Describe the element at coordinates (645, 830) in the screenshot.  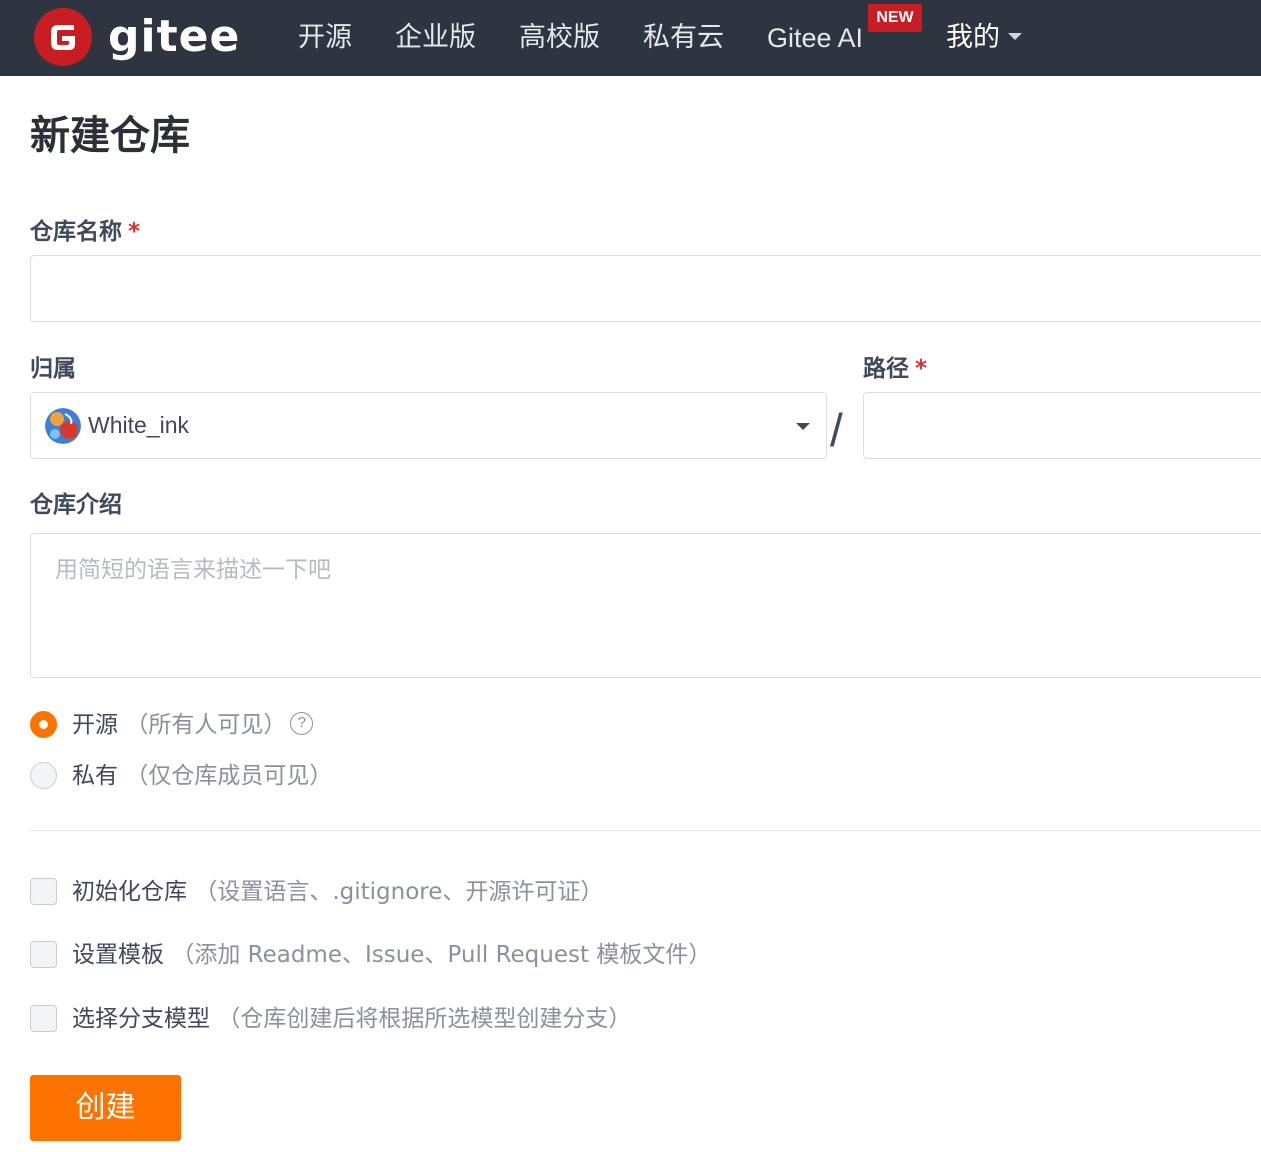
I see `divider` at that location.